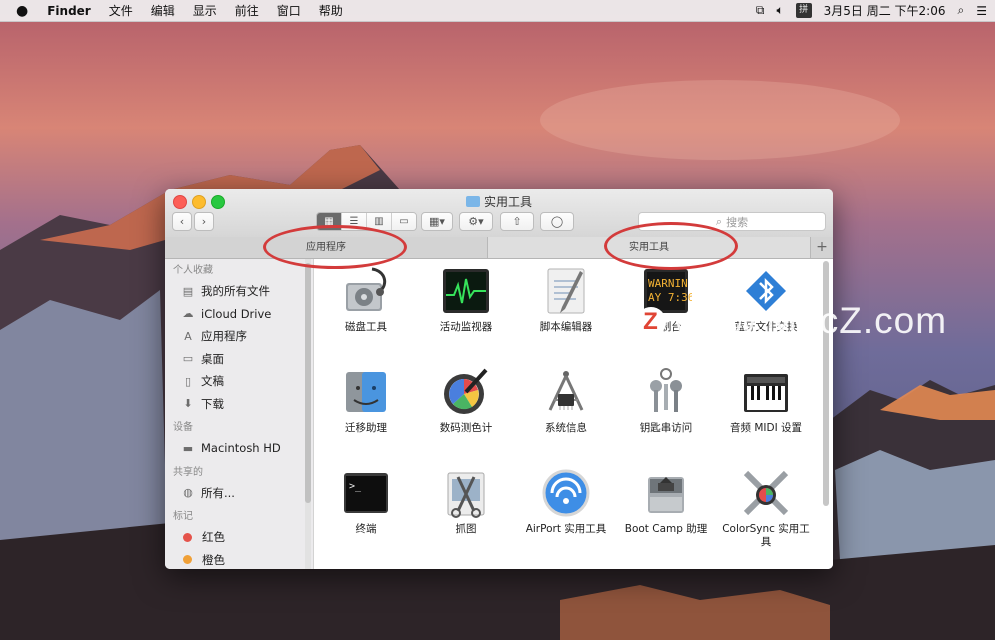 This screenshot has width=995, height=640. I want to click on content-scrollbar, so click(826, 383).